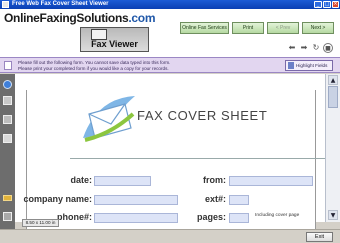 This screenshot has width=340, height=243. I want to click on arrow-right-icon: ➡, so click(304, 48).